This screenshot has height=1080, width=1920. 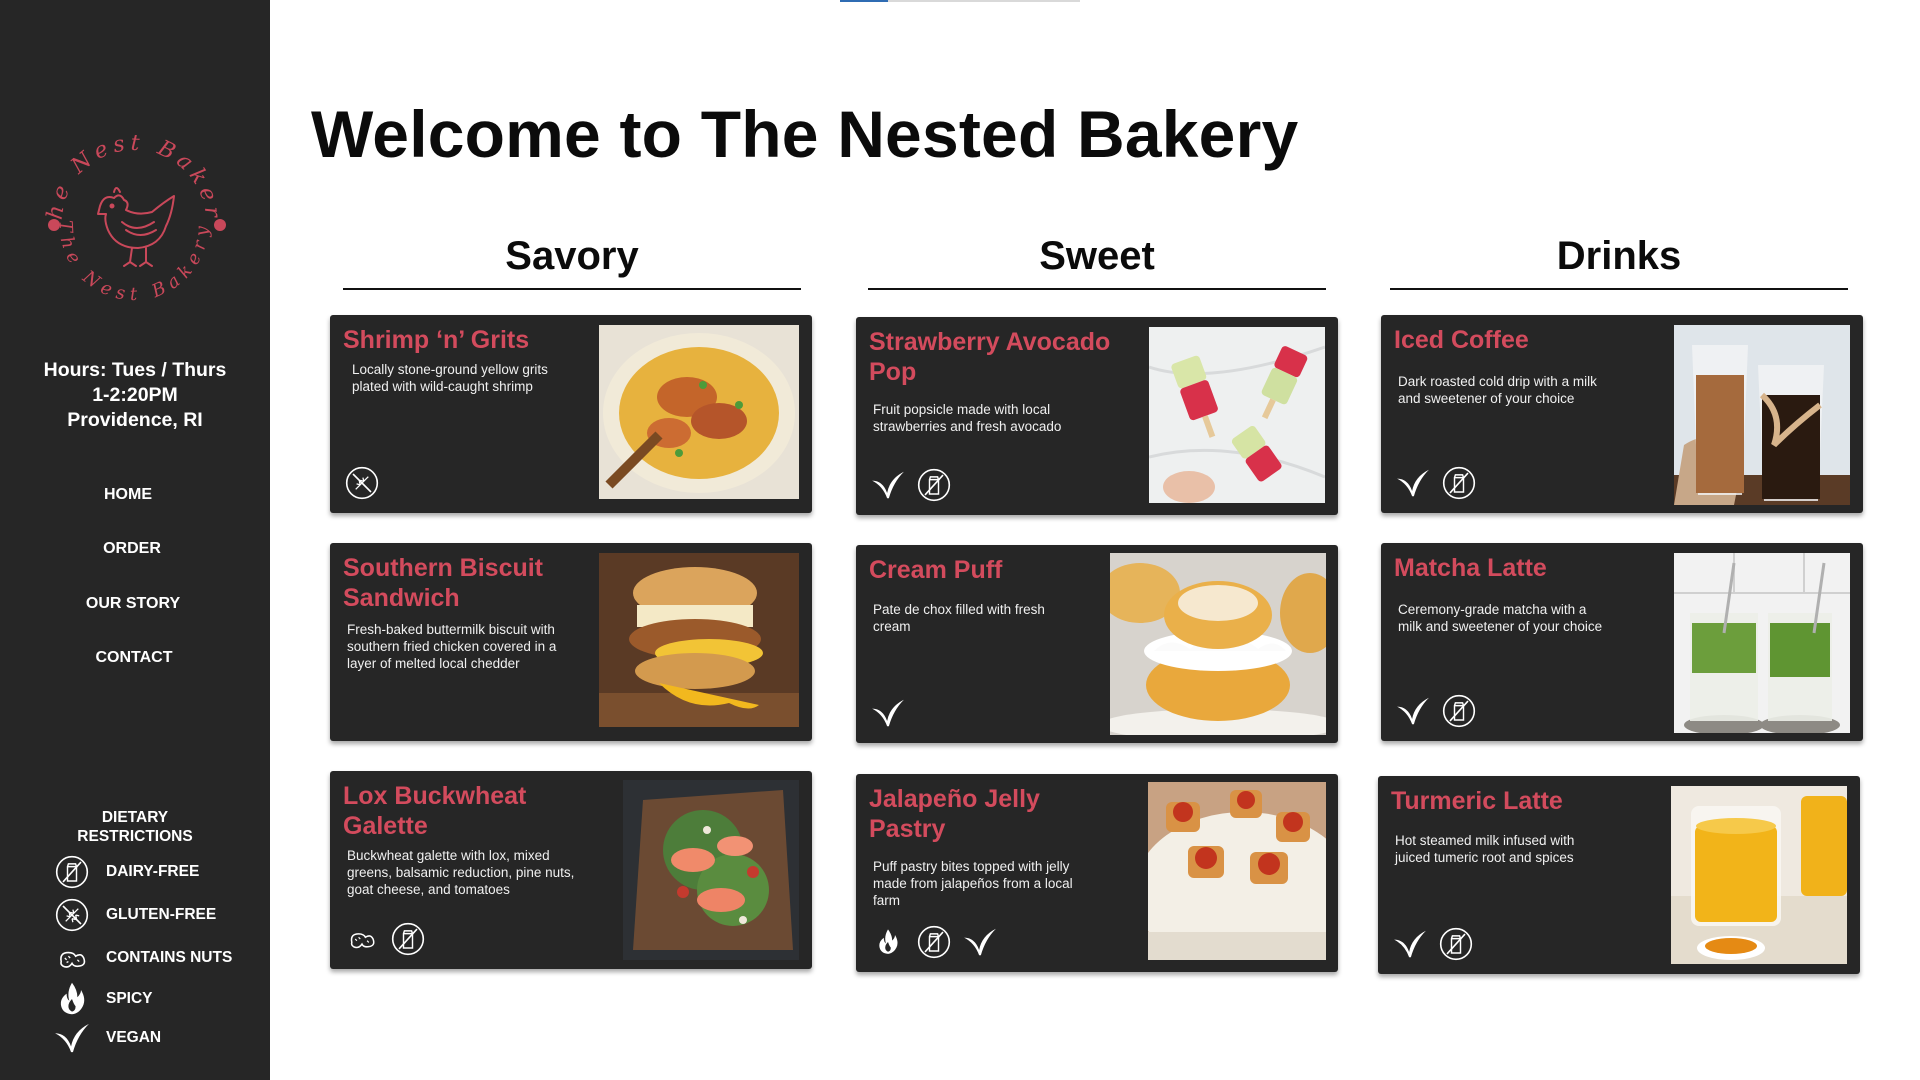 I want to click on turmeric-latte-photo, so click(x=1759, y=875).